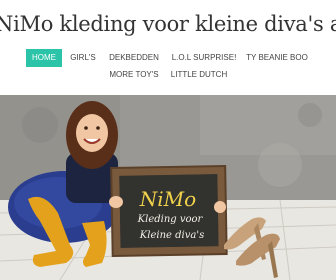 This screenshot has width=336, height=280. Describe the element at coordinates (134, 58) in the screenshot. I see `nav-item-dekbedden: DEKBEDDEN` at that location.